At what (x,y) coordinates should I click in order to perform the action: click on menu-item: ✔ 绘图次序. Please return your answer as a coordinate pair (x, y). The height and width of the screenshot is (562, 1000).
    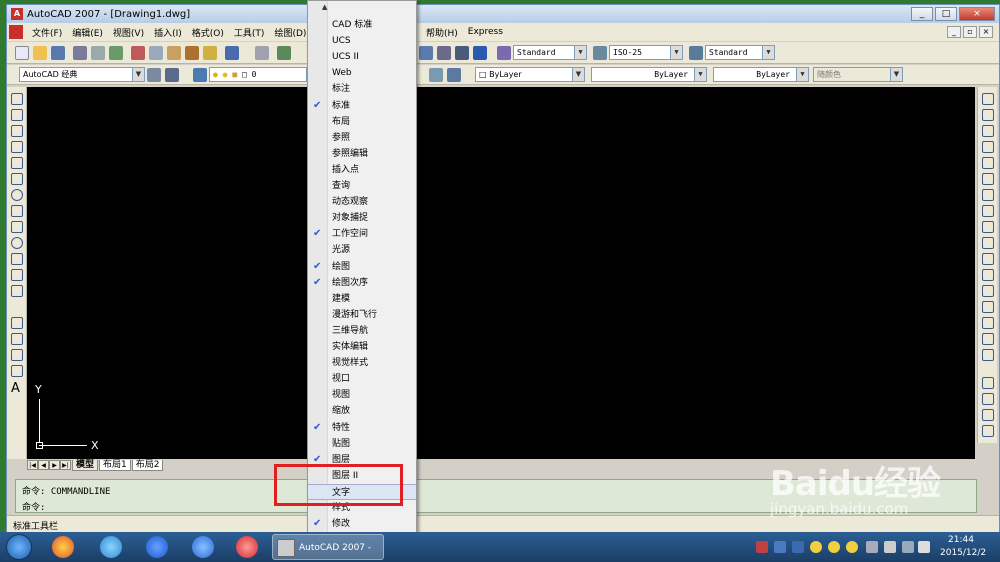
    Looking at the image, I should click on (362, 283).